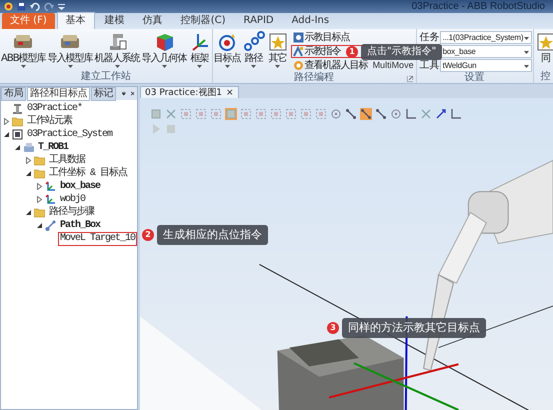 The height and width of the screenshot is (410, 553). What do you see at coordinates (171, 114) in the screenshot?
I see `cross-icon` at bounding box center [171, 114].